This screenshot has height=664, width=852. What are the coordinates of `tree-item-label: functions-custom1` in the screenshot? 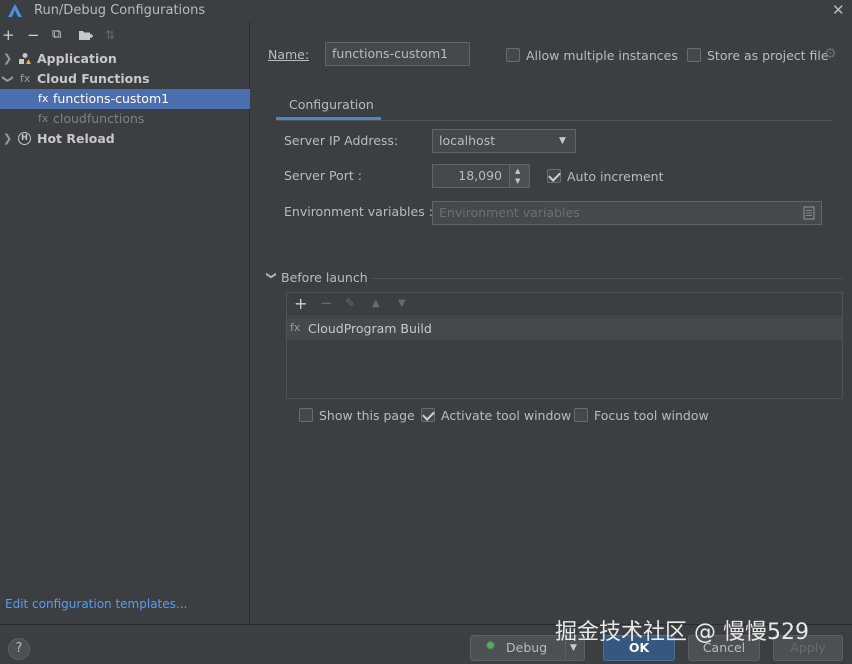 It's located at (111, 98).